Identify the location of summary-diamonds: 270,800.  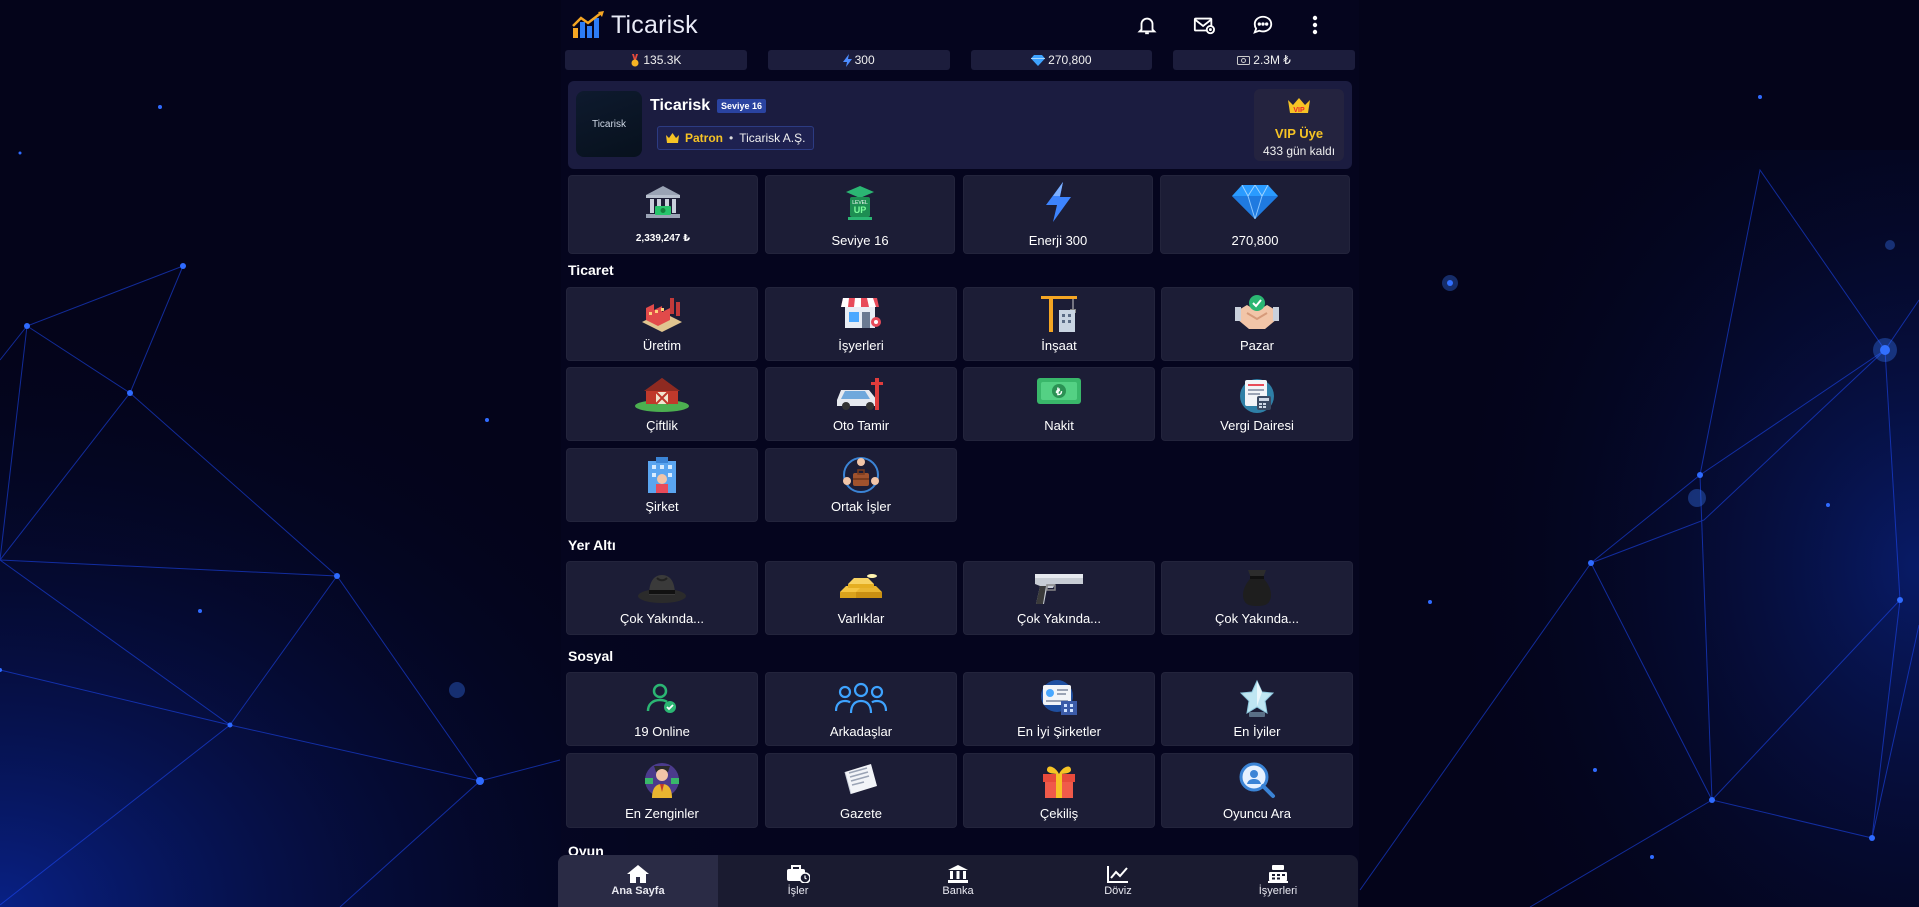
(1255, 214).